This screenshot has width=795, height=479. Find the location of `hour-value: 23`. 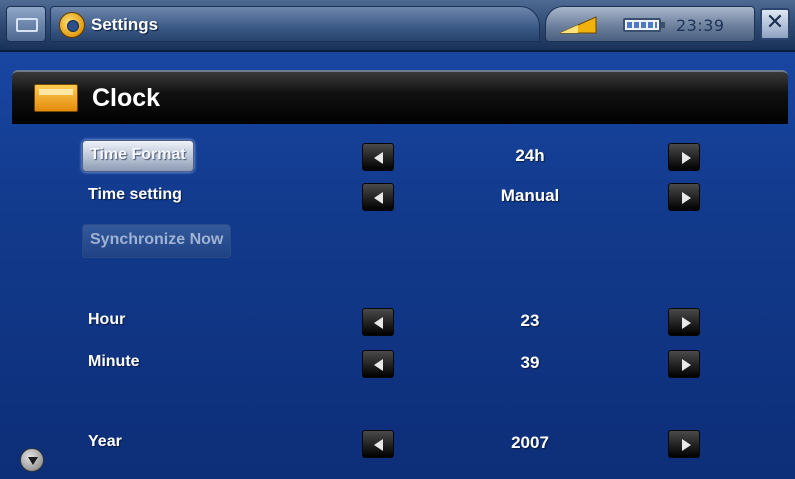

hour-value: 23 is located at coordinates (530, 320).